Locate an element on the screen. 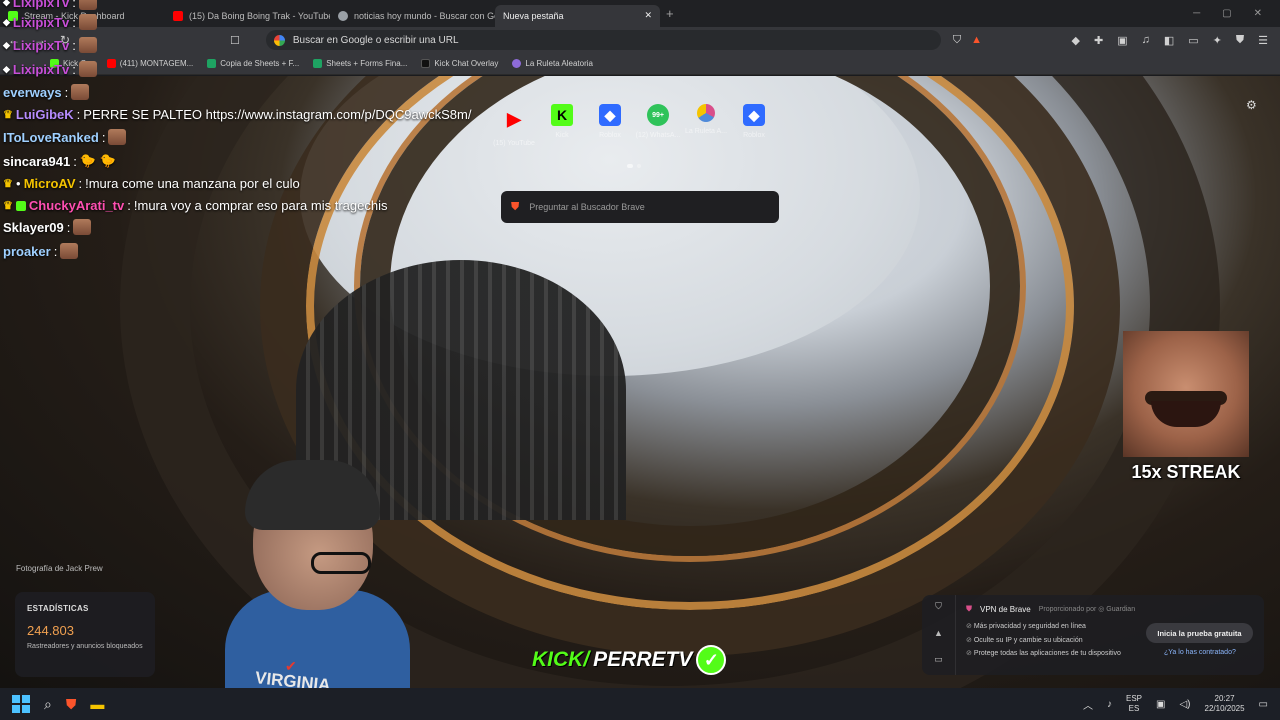  kick-logo-text: KICK/ is located at coordinates (561, 659).